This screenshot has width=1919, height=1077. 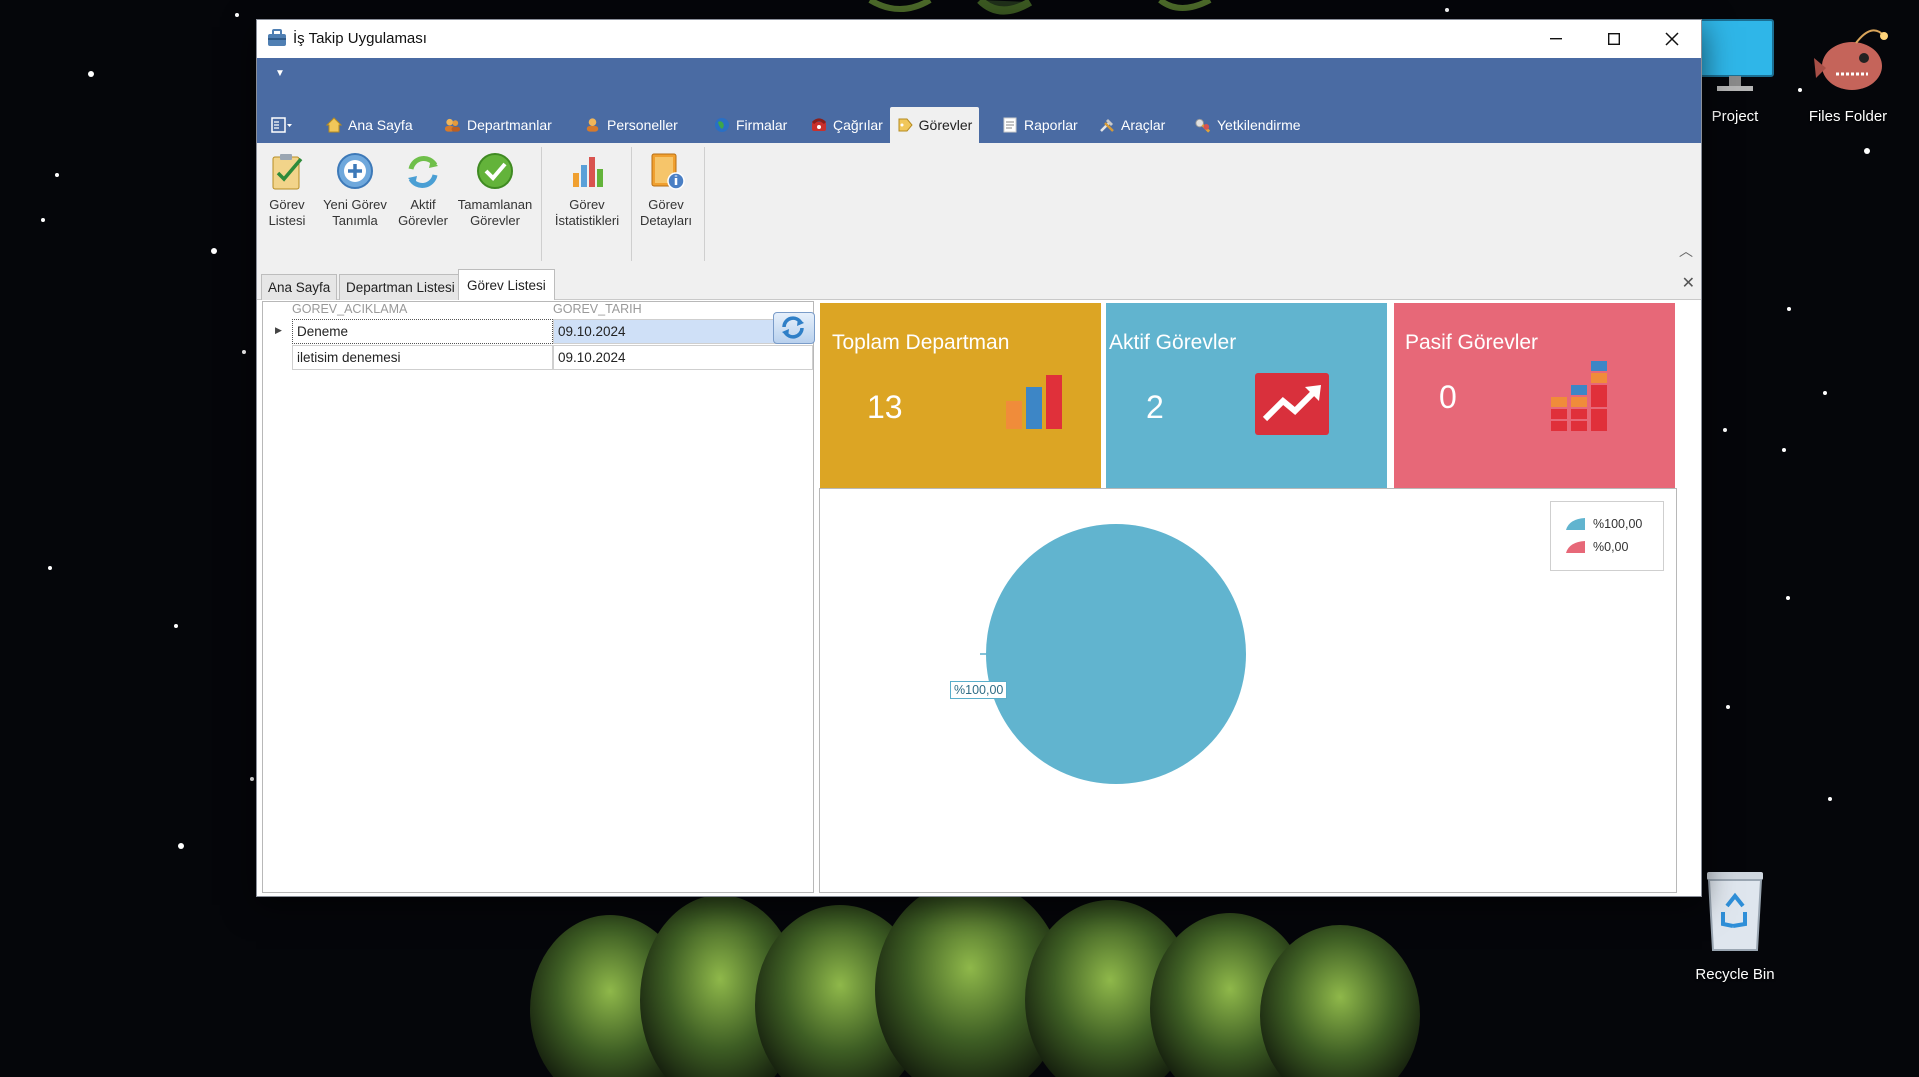 I want to click on tab-gorevler: Görevler, so click(x=934, y=125).